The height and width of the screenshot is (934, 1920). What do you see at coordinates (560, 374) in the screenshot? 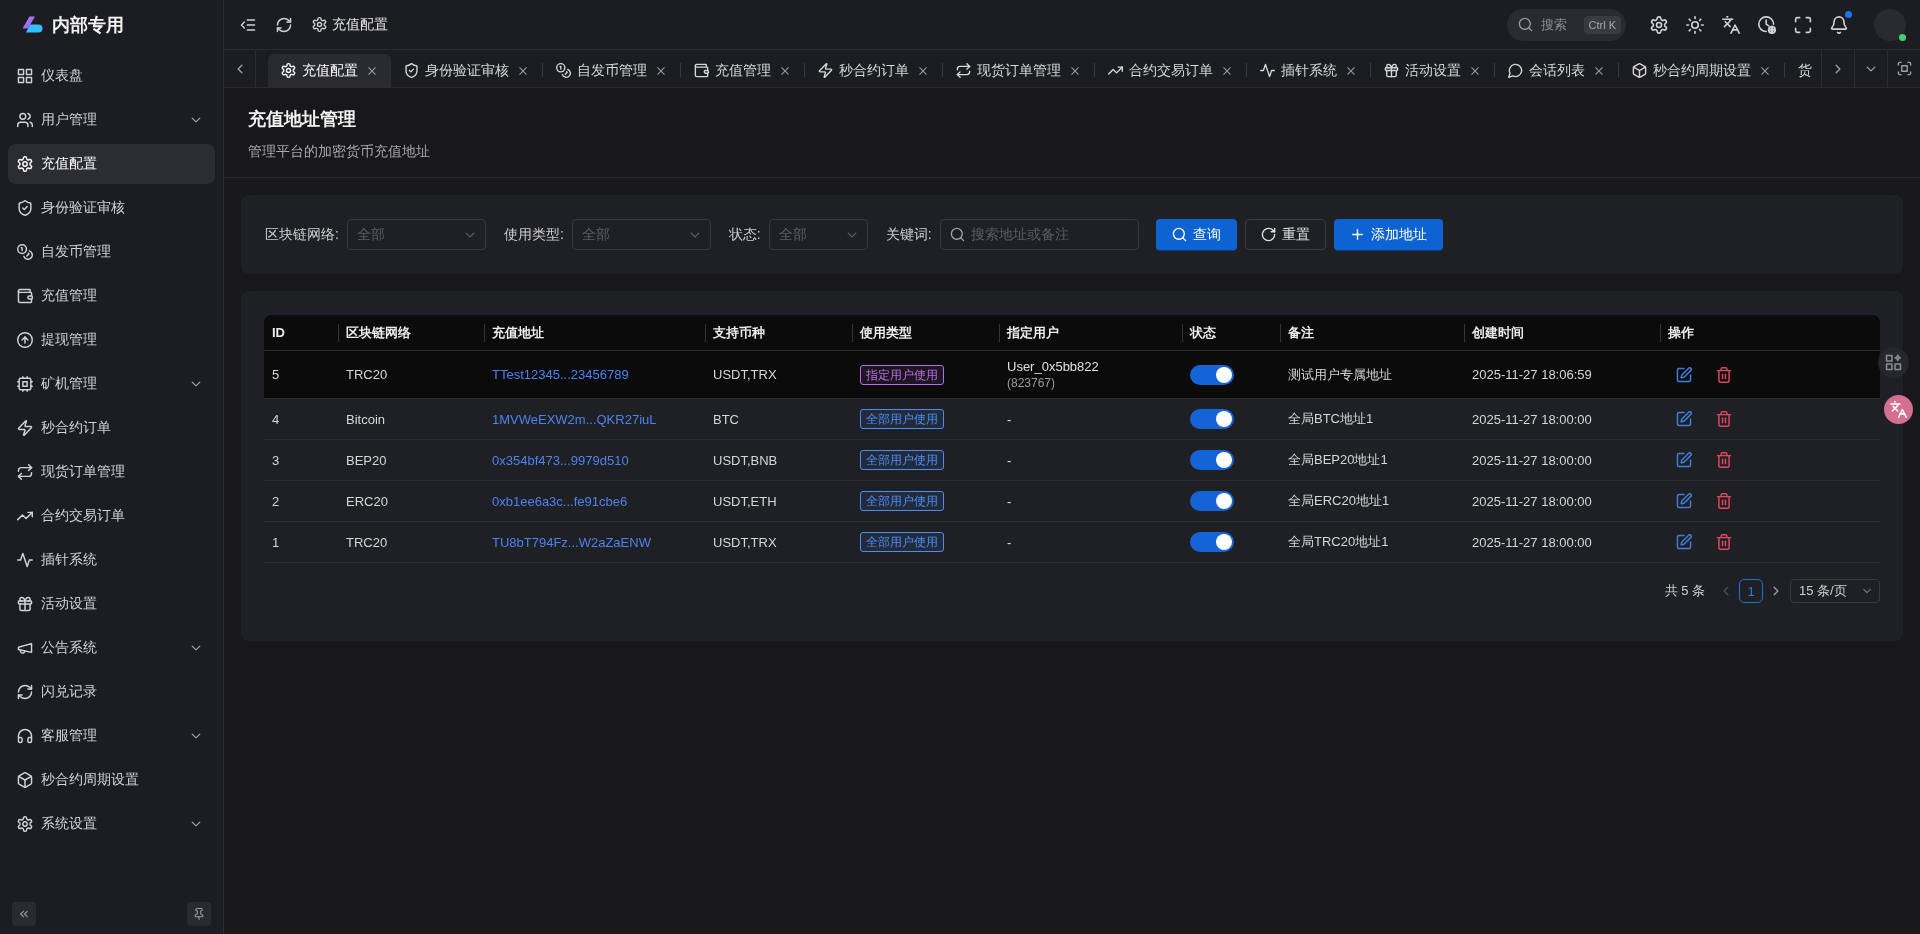
I see `address-link: TTest12345...23456789` at bounding box center [560, 374].